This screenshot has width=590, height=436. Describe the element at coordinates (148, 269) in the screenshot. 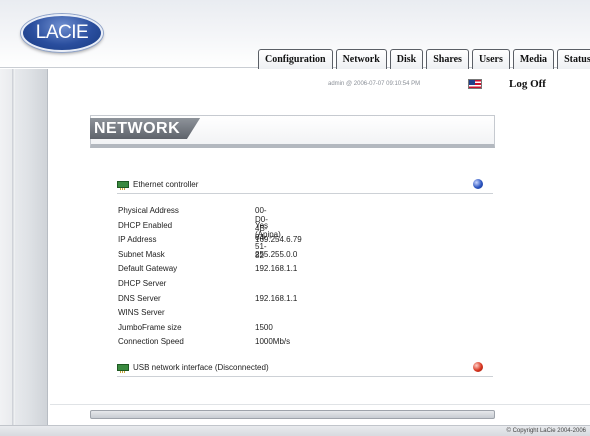

I see `prop-key: Default Gateway` at that location.